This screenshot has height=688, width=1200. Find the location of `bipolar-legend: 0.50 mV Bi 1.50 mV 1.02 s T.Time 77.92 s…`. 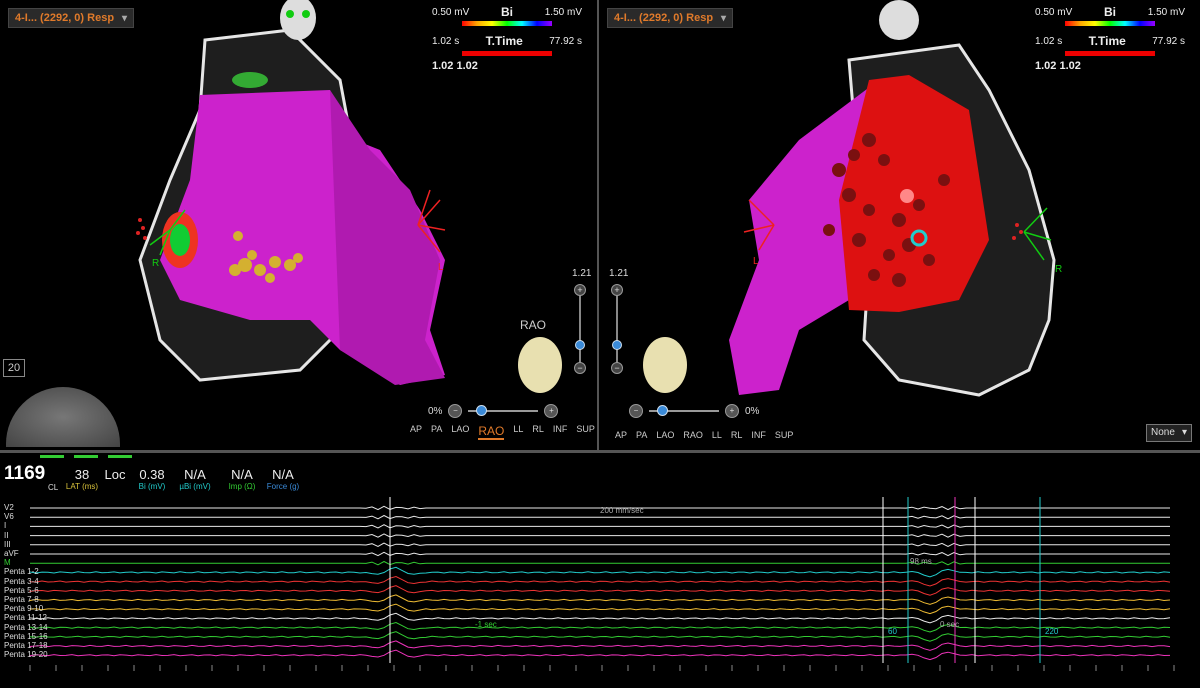

bipolar-legend: 0.50 mV Bi 1.50 mV 1.02 s T.Time 77.92 s… is located at coordinates (1110, 38).